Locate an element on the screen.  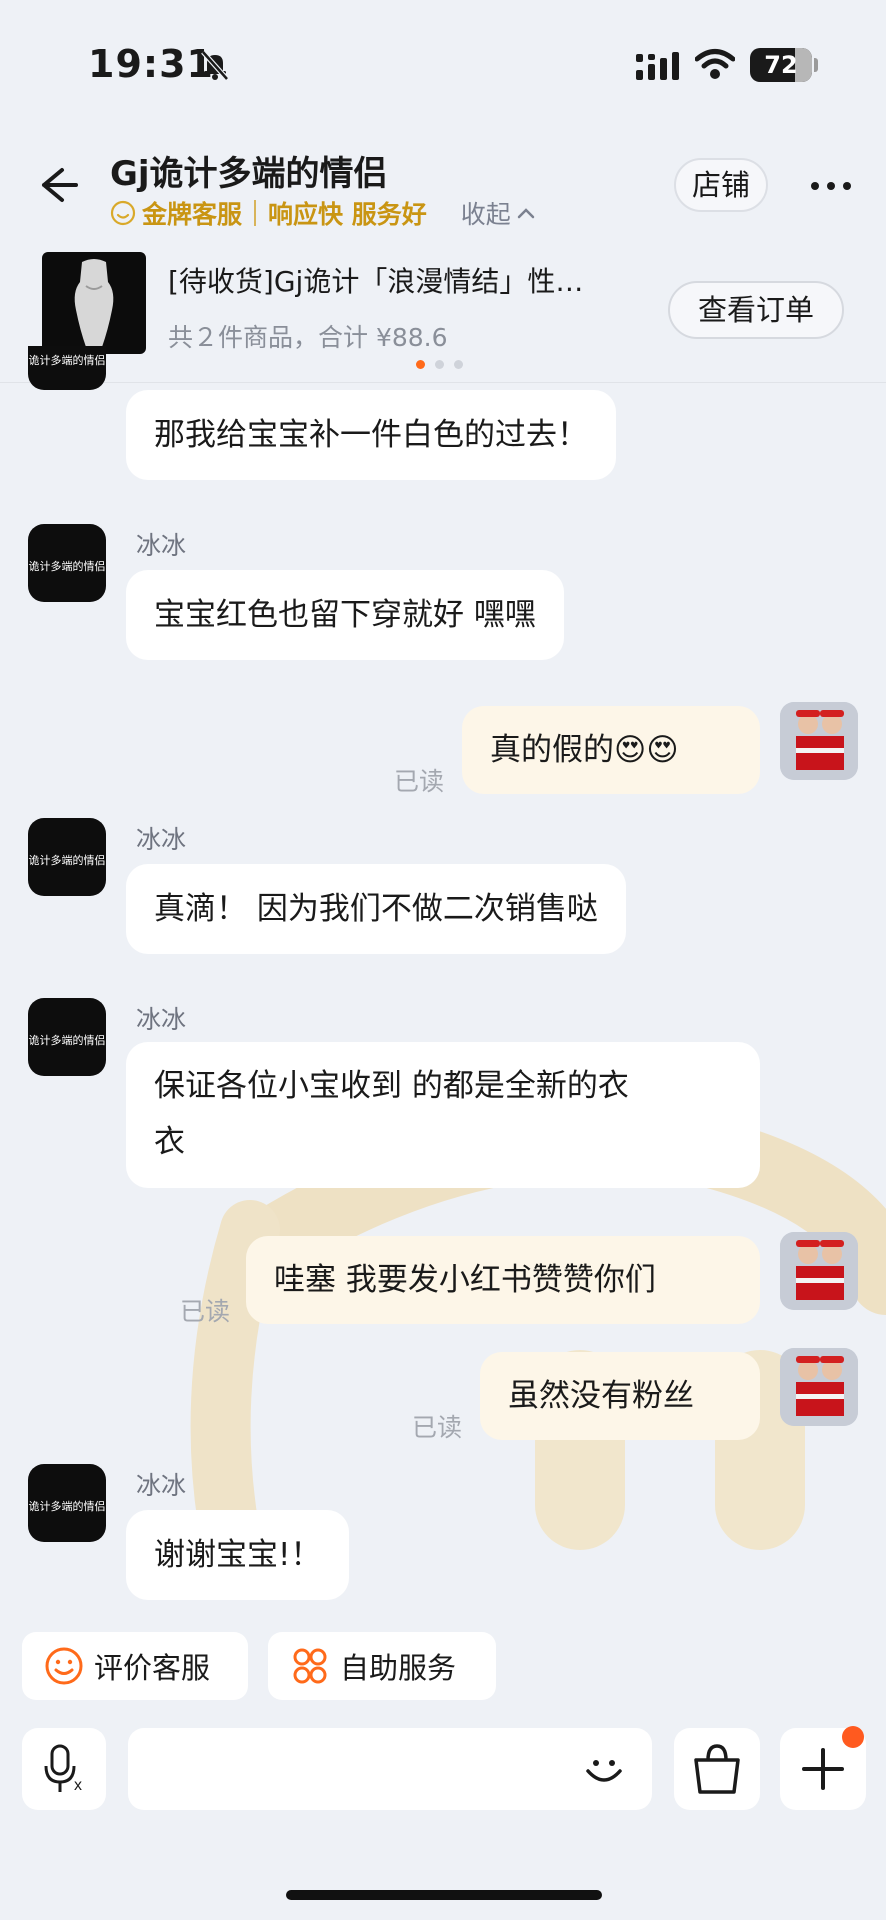
self-service-button: 自助服务 is located at coordinates (382, 1666).